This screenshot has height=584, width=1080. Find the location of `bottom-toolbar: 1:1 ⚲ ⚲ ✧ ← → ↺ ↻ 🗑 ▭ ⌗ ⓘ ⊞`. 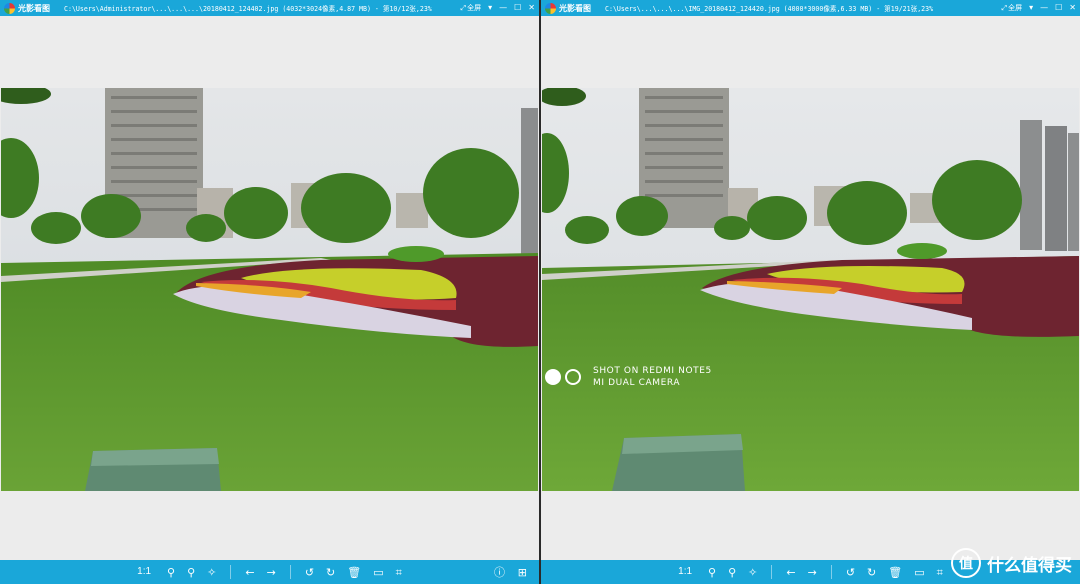

bottom-toolbar: 1:1 ⚲ ⚲ ✧ ← → ↺ ↻ 🗑 ▭ ⌗ ⓘ ⊞ is located at coordinates (269, 572).